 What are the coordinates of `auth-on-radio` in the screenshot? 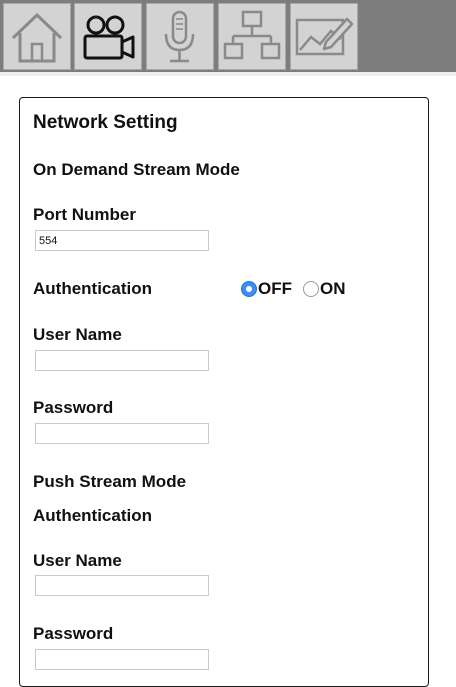 It's located at (311, 289).